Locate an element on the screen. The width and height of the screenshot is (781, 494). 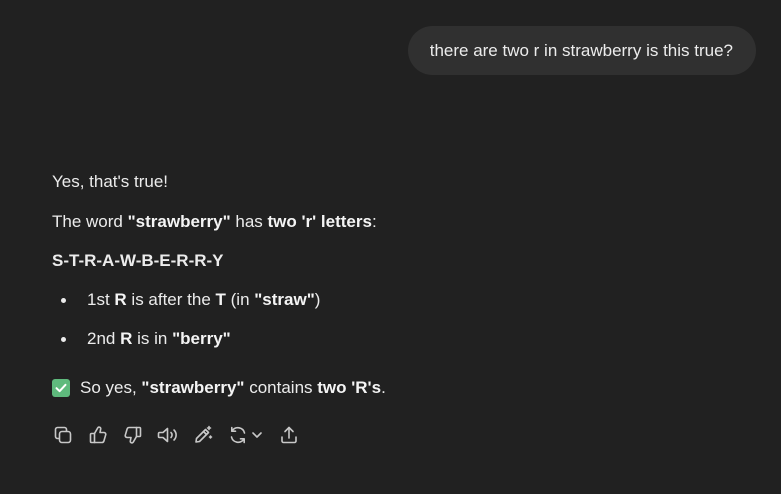
regenerate-button is located at coordinates (245, 435).